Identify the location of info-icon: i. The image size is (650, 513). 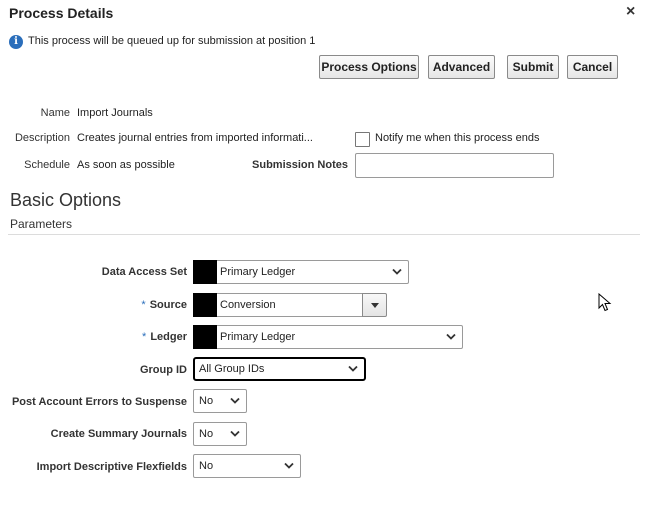
(16, 42).